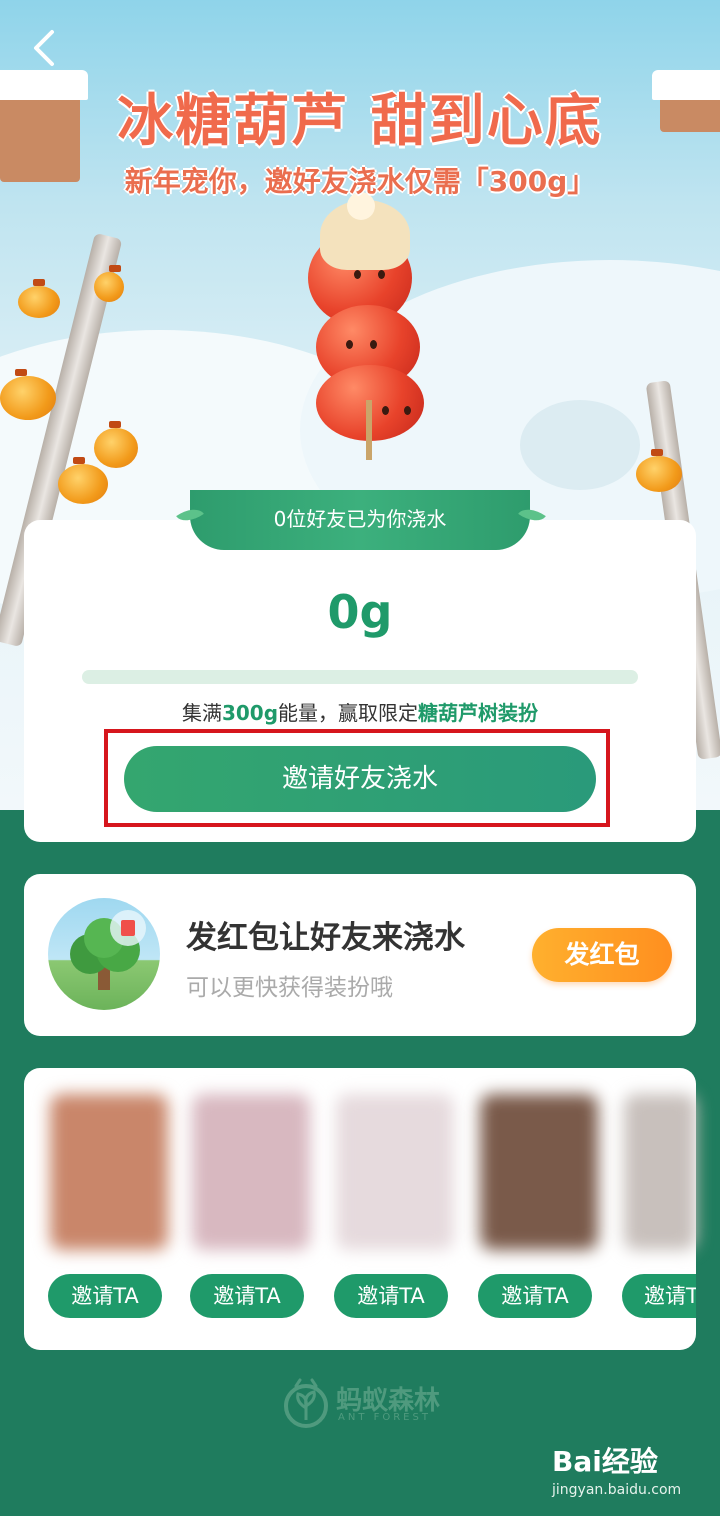 The image size is (720, 1516). What do you see at coordinates (384, 1417) in the screenshot?
I see `logo-english: ANT FOREST` at bounding box center [384, 1417].